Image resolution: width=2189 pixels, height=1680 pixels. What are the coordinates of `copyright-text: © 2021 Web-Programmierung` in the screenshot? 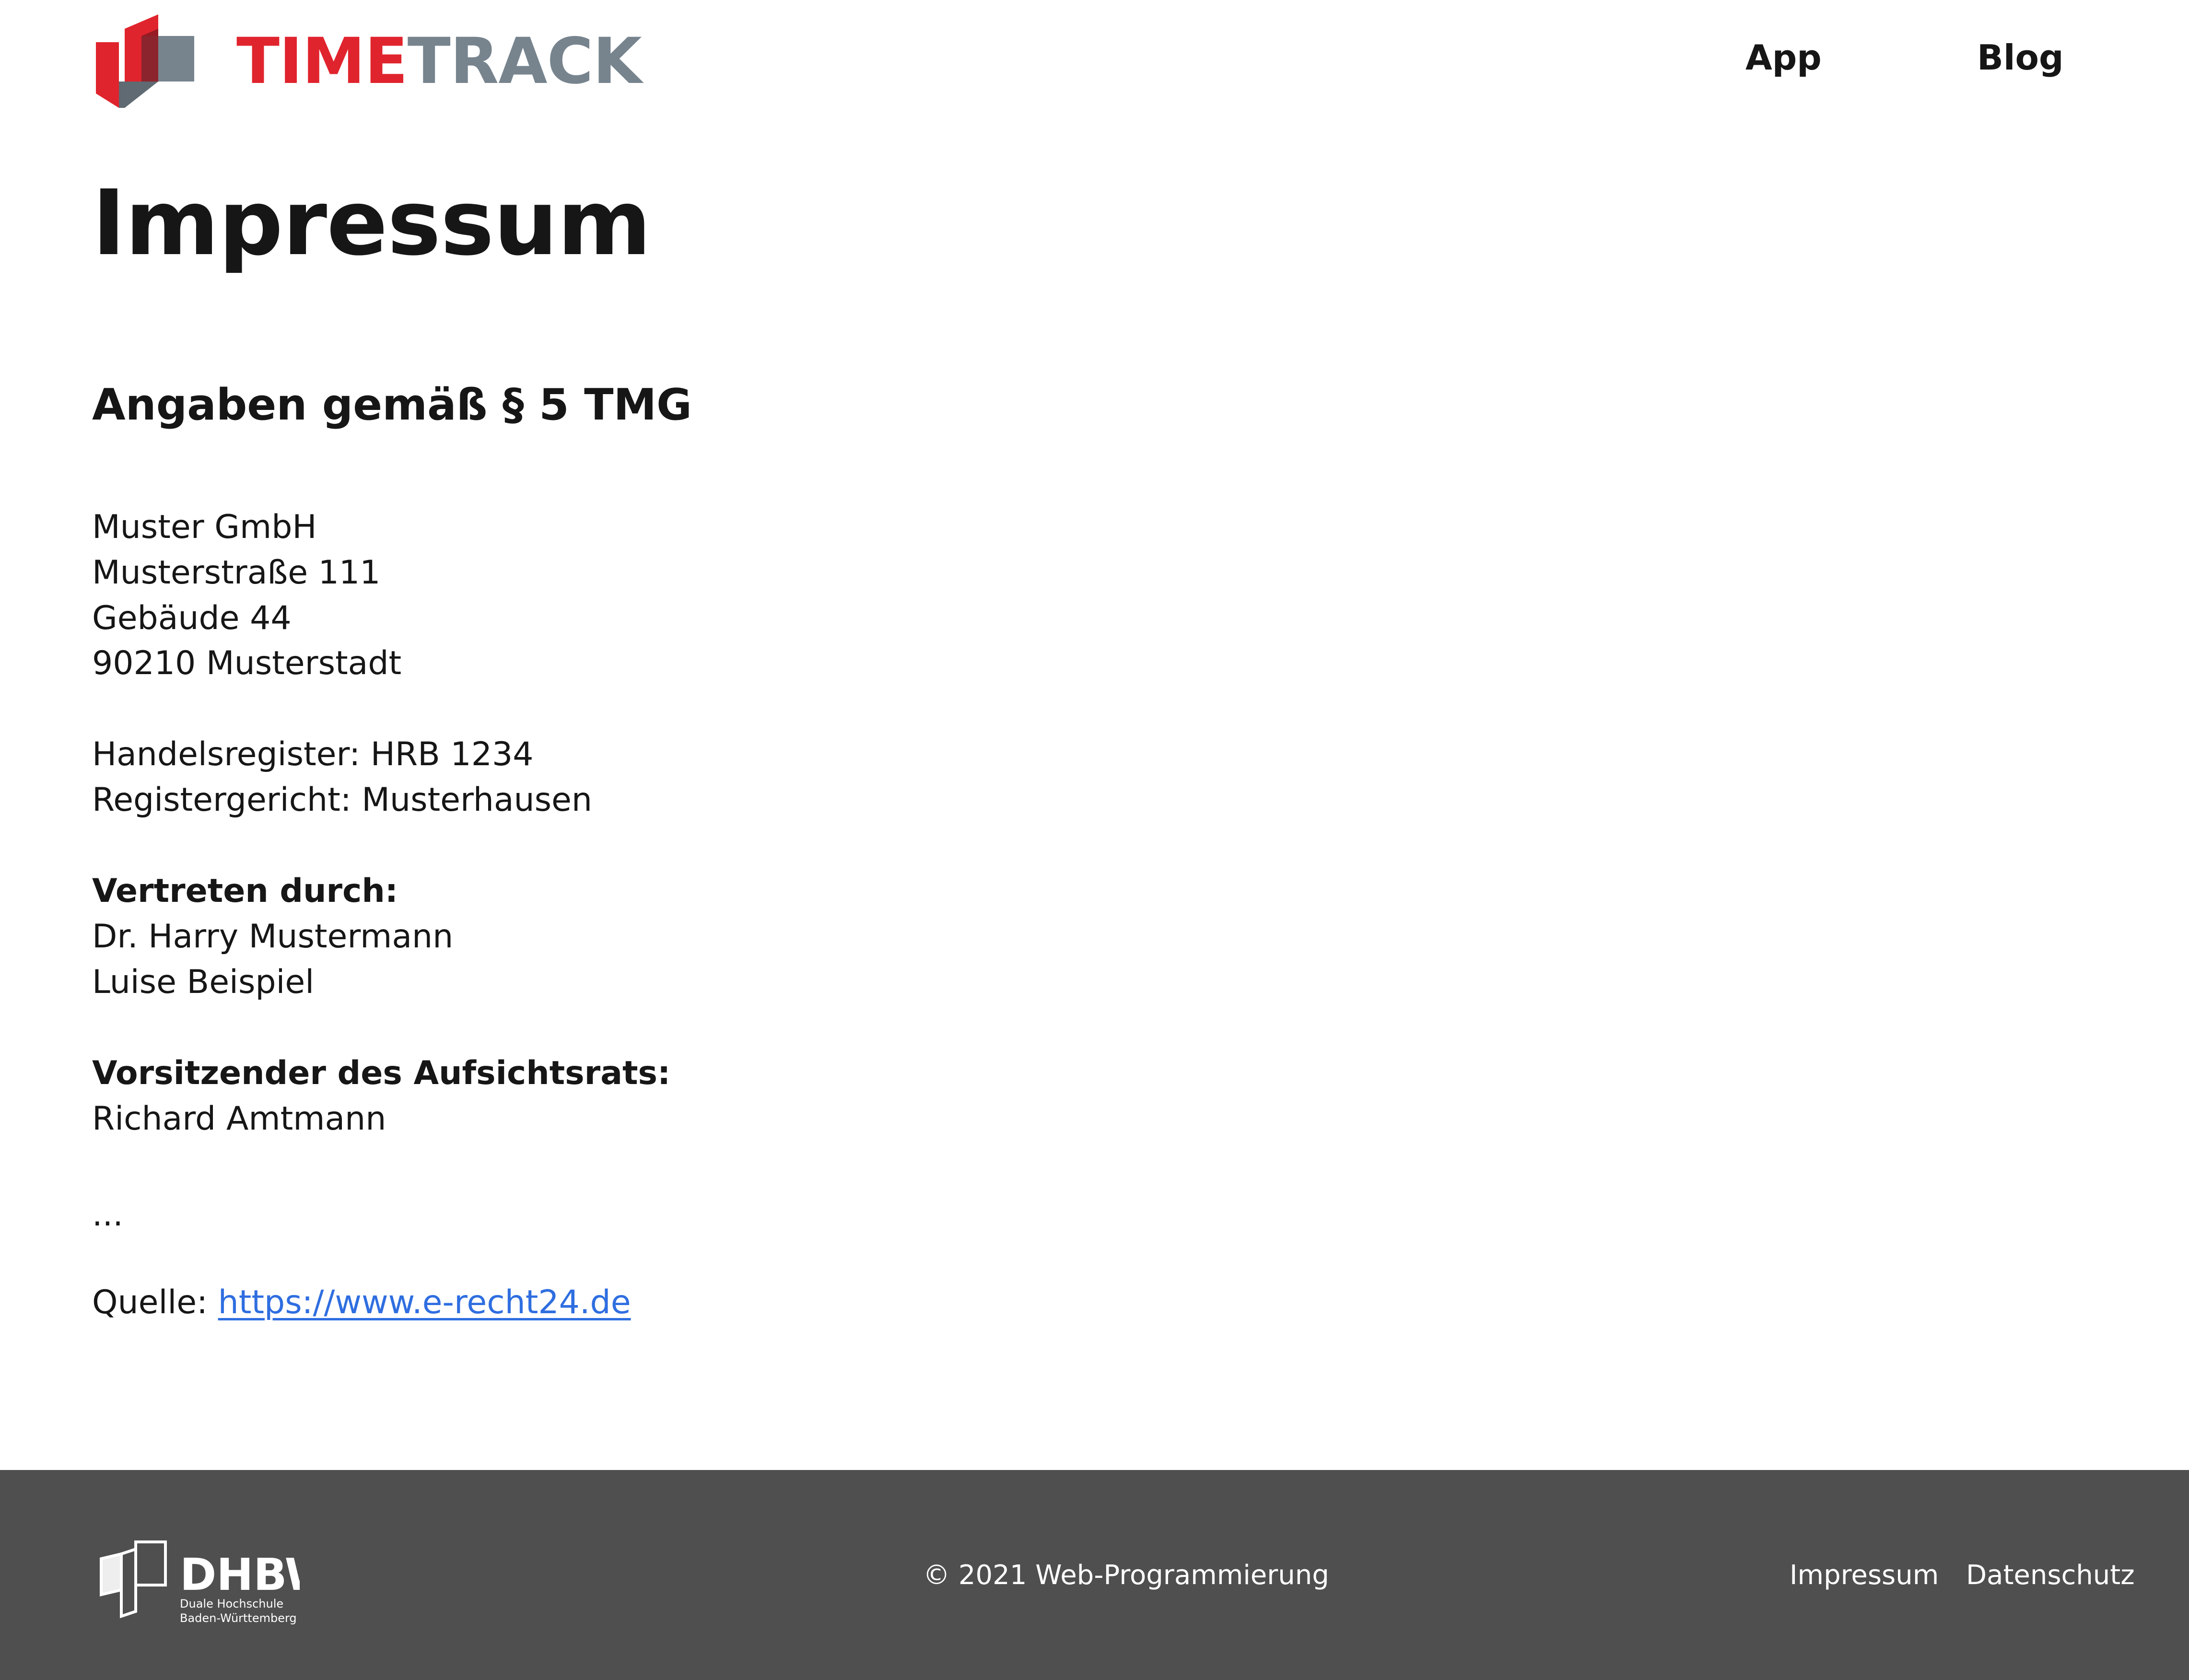 It's located at (1126, 1575).